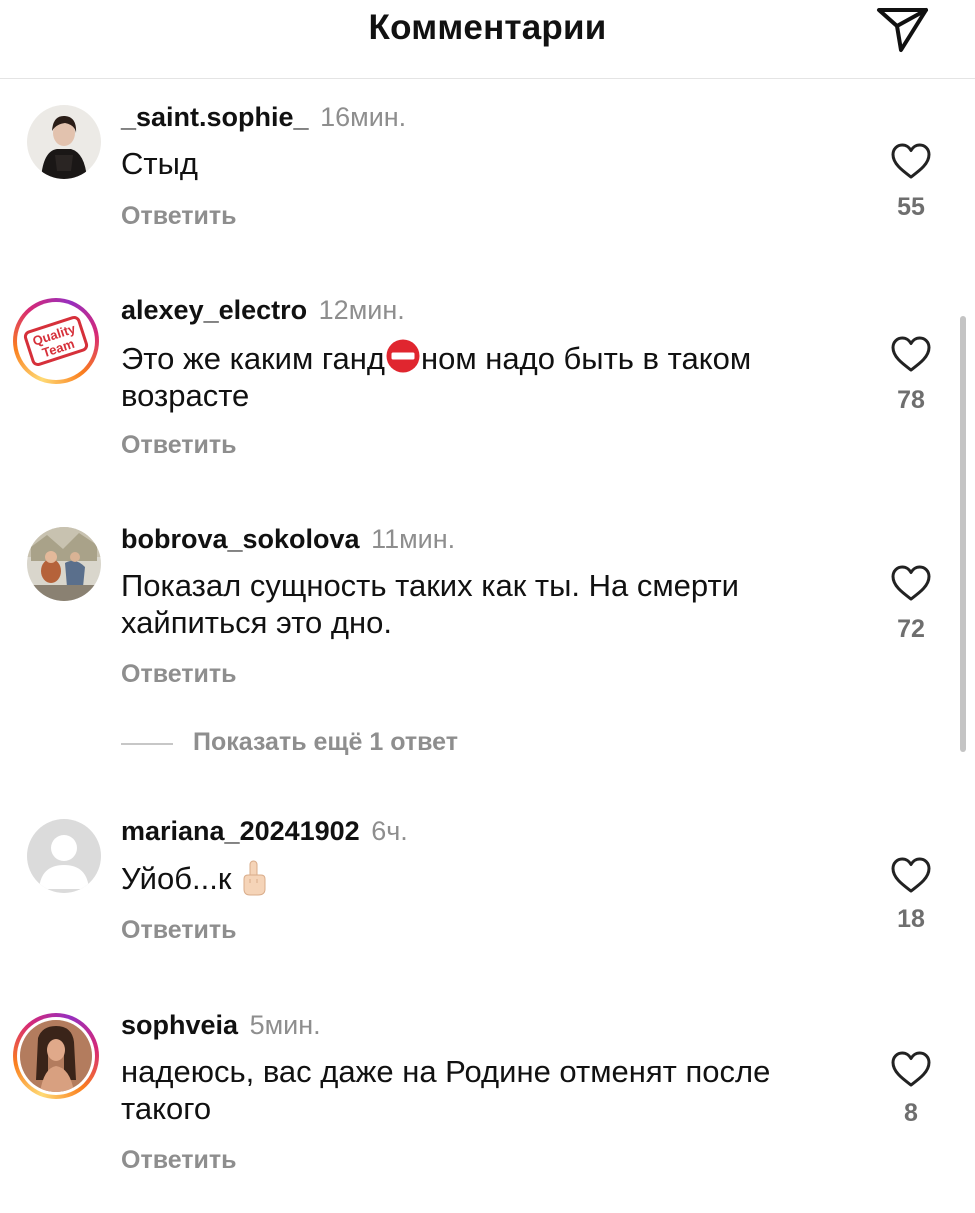 The image size is (975, 1213). What do you see at coordinates (240, 539) in the screenshot?
I see `username: bobrova_sokolova` at bounding box center [240, 539].